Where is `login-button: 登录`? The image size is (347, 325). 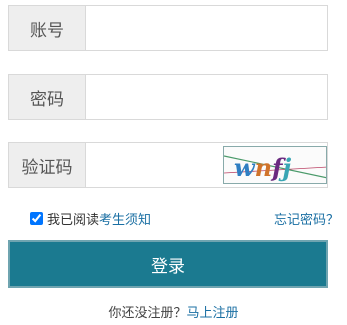 login-button: 登录 is located at coordinates (168, 264).